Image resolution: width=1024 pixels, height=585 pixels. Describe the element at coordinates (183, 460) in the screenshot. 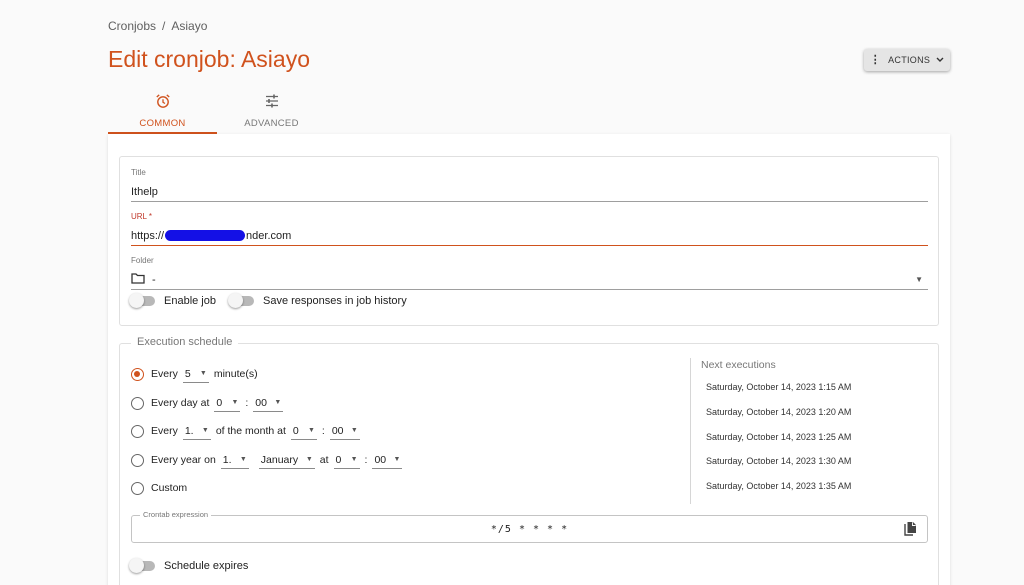

I see `every-year-label: Every year on` at that location.